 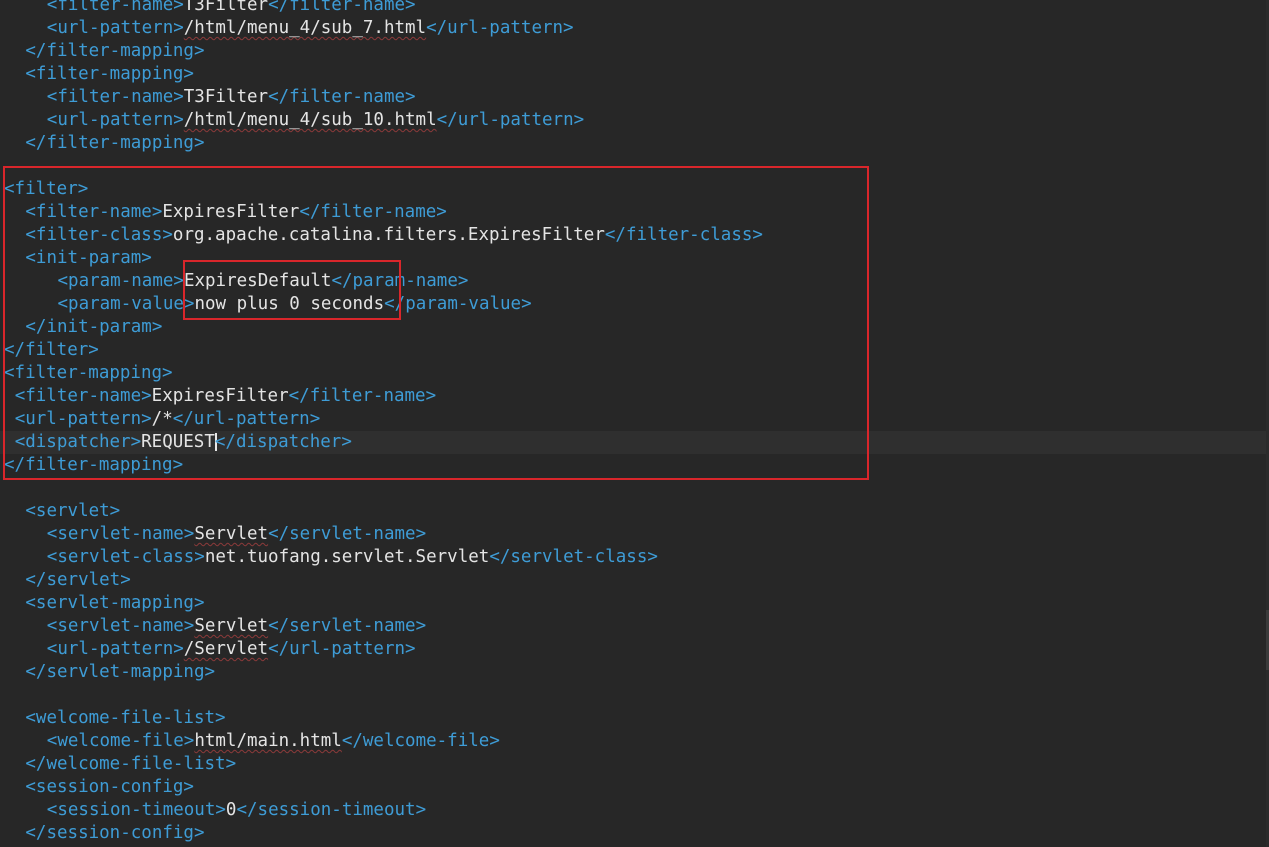 What do you see at coordinates (289, 304) in the screenshot?
I see `xml-text-value: now plus 0 seconds` at bounding box center [289, 304].